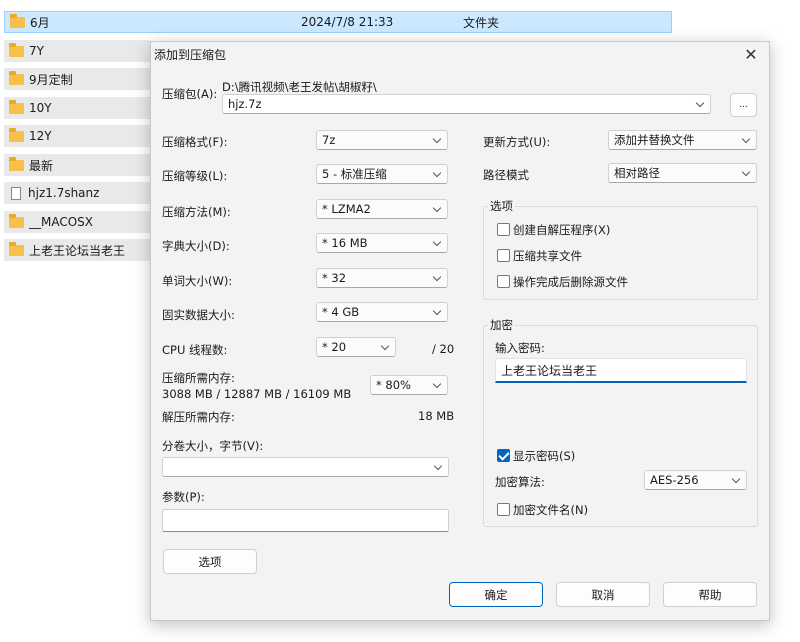 The image size is (800, 642). I want to click on word-label: 单词大小(W):, so click(197, 281).